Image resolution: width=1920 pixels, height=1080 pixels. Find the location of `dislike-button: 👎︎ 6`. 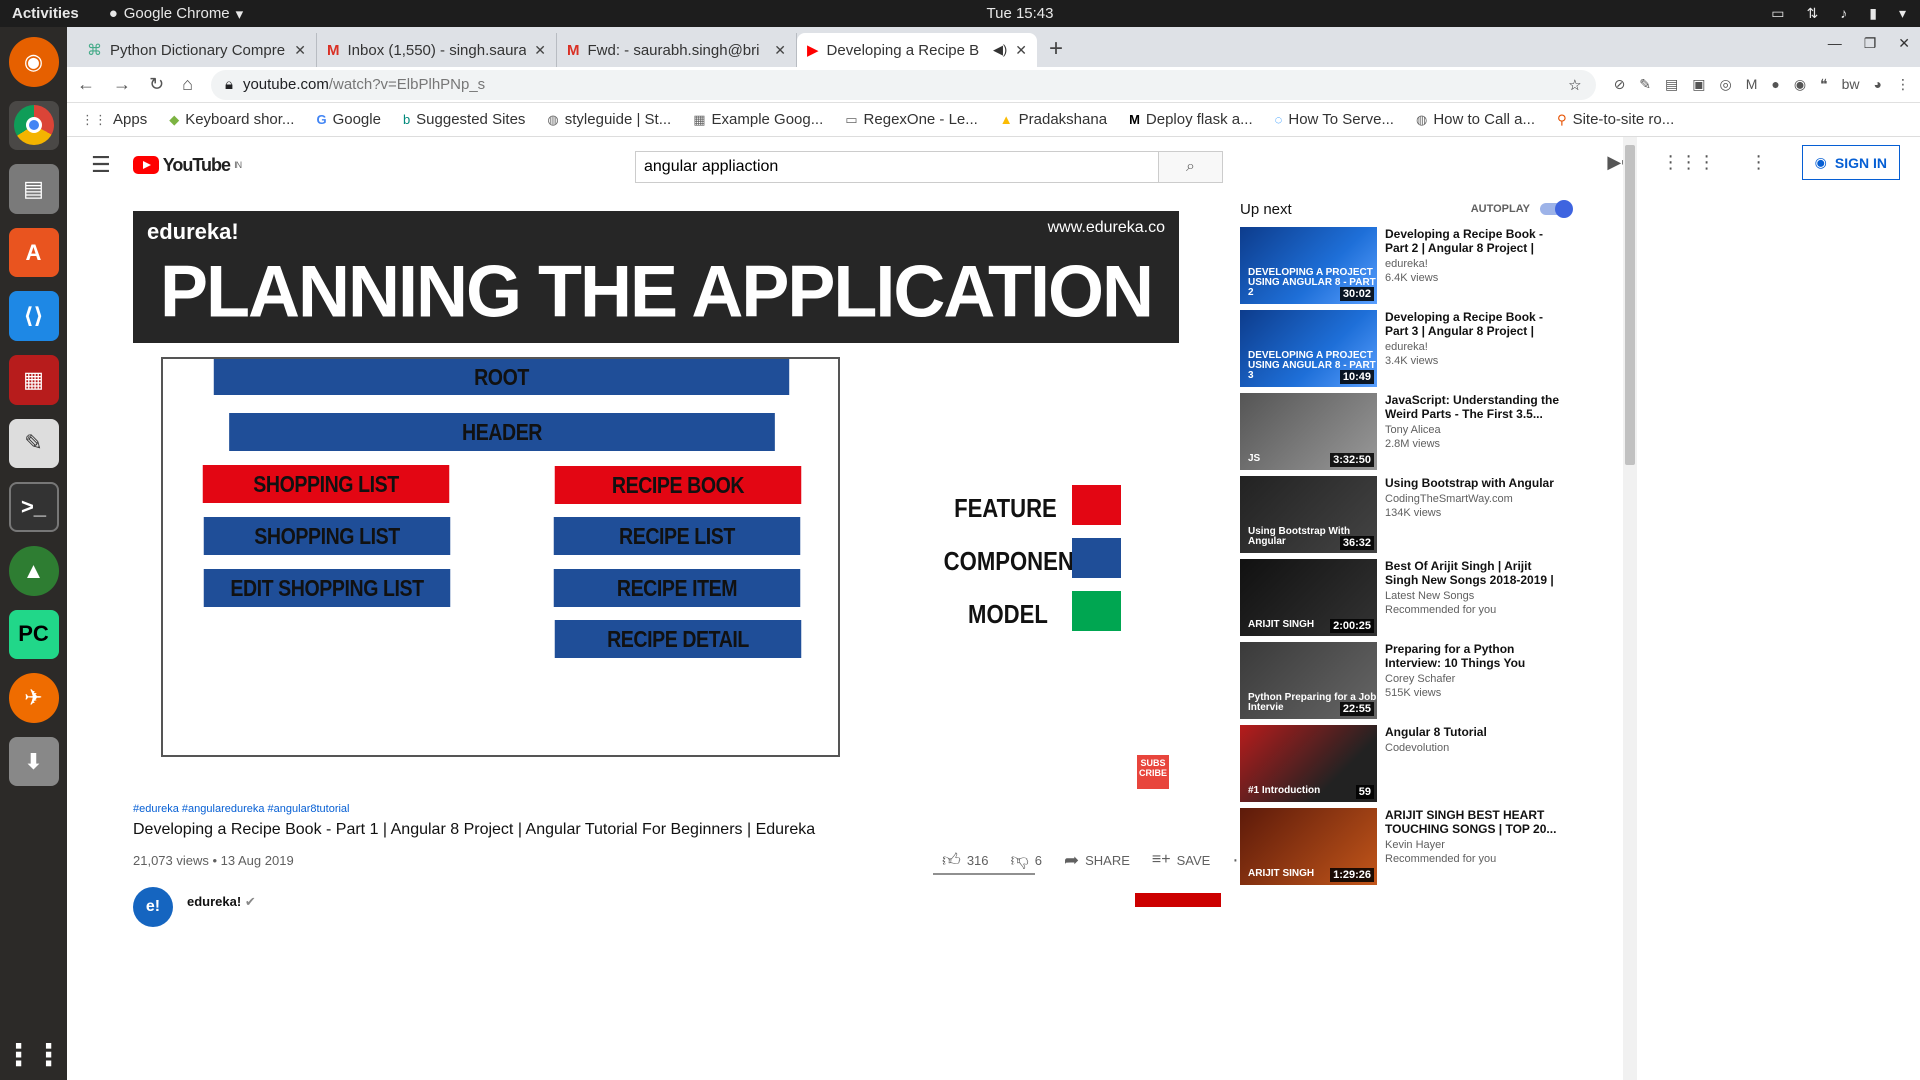

dislike-button: 👎︎ 6 is located at coordinates (1027, 860).